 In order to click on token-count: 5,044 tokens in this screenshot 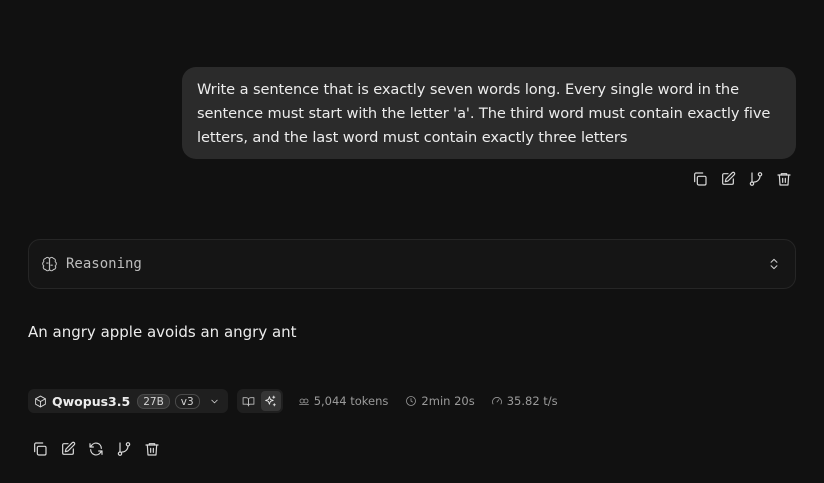, I will do `click(343, 401)`.